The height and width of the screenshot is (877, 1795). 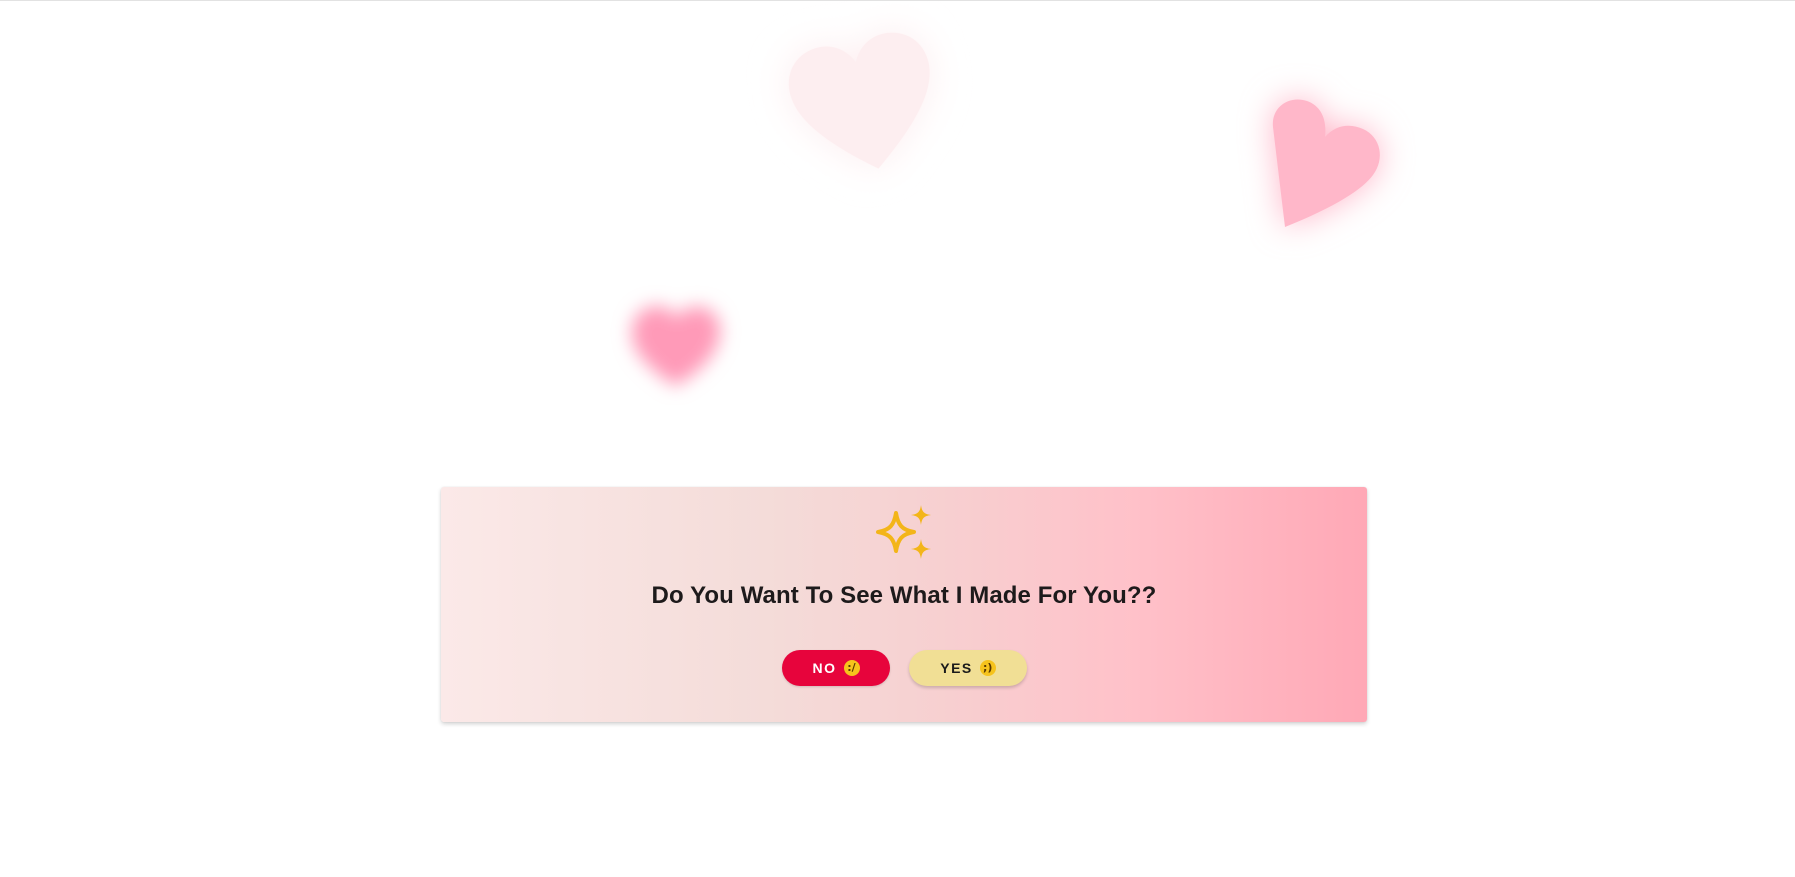 I want to click on prompt-question: Do You Want To See What I Made For You??, so click(x=904, y=595).